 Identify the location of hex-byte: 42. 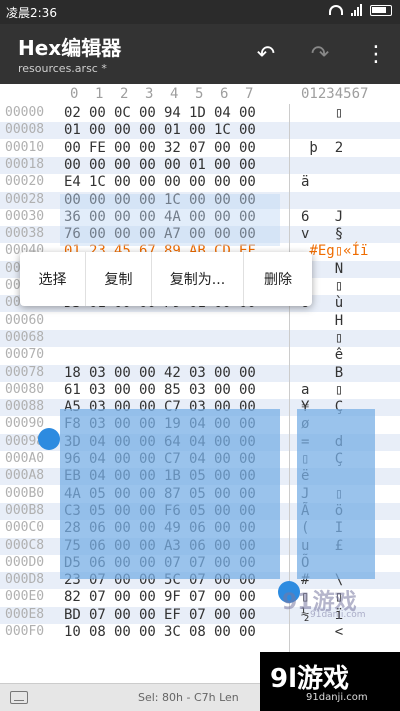
(172, 373).